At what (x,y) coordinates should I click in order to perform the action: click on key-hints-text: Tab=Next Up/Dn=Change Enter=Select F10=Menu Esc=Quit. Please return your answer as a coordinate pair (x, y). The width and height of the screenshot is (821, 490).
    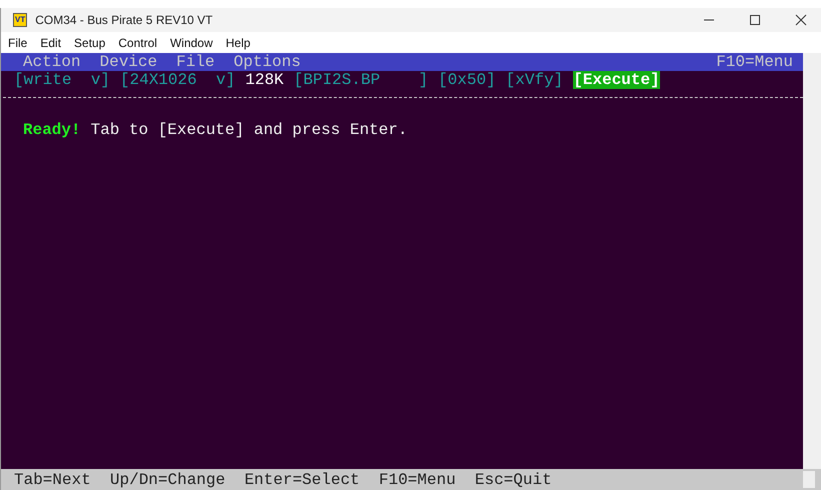
    Looking at the image, I should click on (283, 479).